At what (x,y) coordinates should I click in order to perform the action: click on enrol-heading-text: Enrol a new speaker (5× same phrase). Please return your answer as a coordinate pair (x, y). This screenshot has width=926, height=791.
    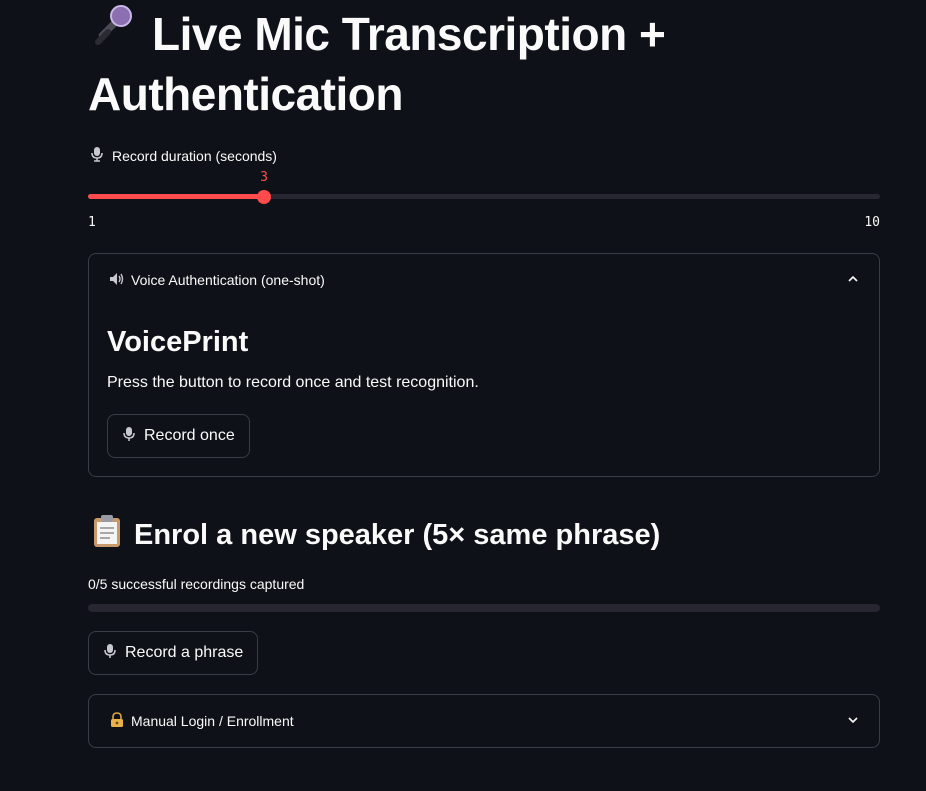
    Looking at the image, I should click on (397, 534).